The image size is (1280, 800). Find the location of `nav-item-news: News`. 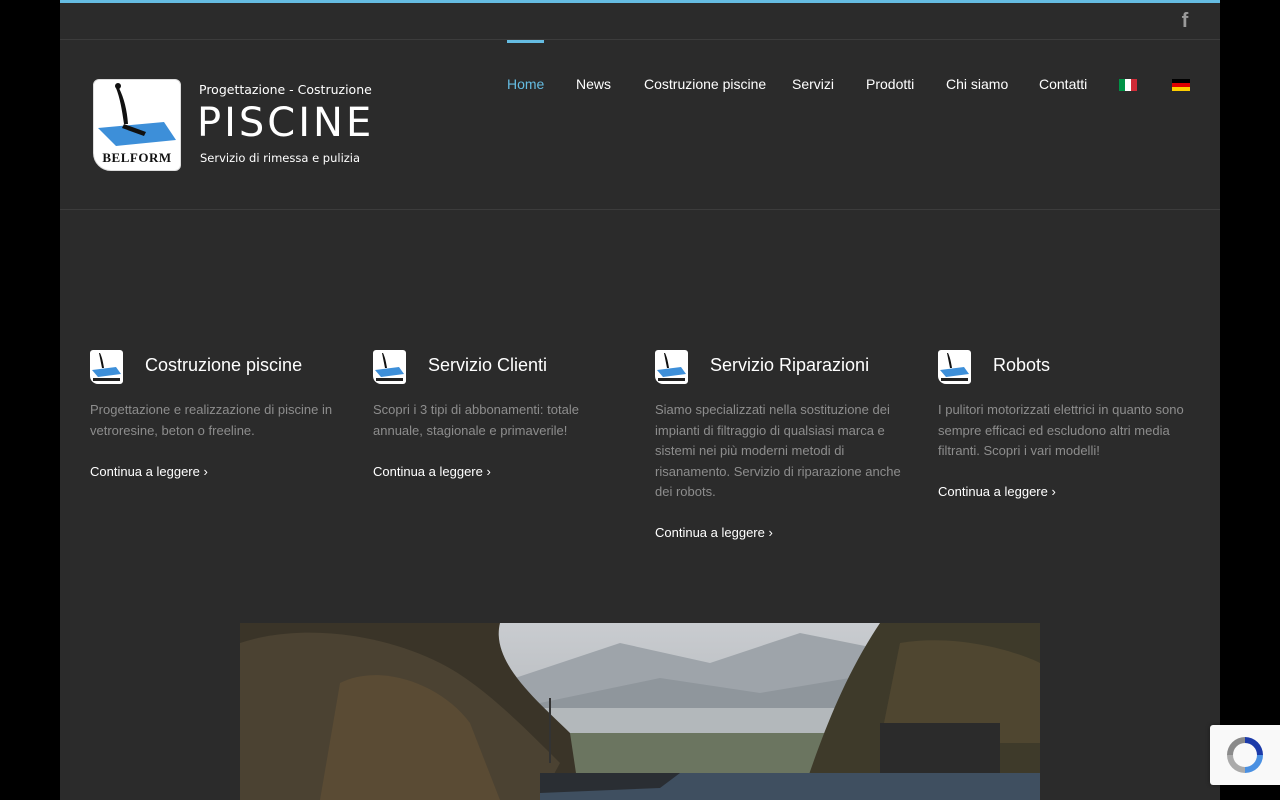

nav-item-news: News is located at coordinates (593, 84).